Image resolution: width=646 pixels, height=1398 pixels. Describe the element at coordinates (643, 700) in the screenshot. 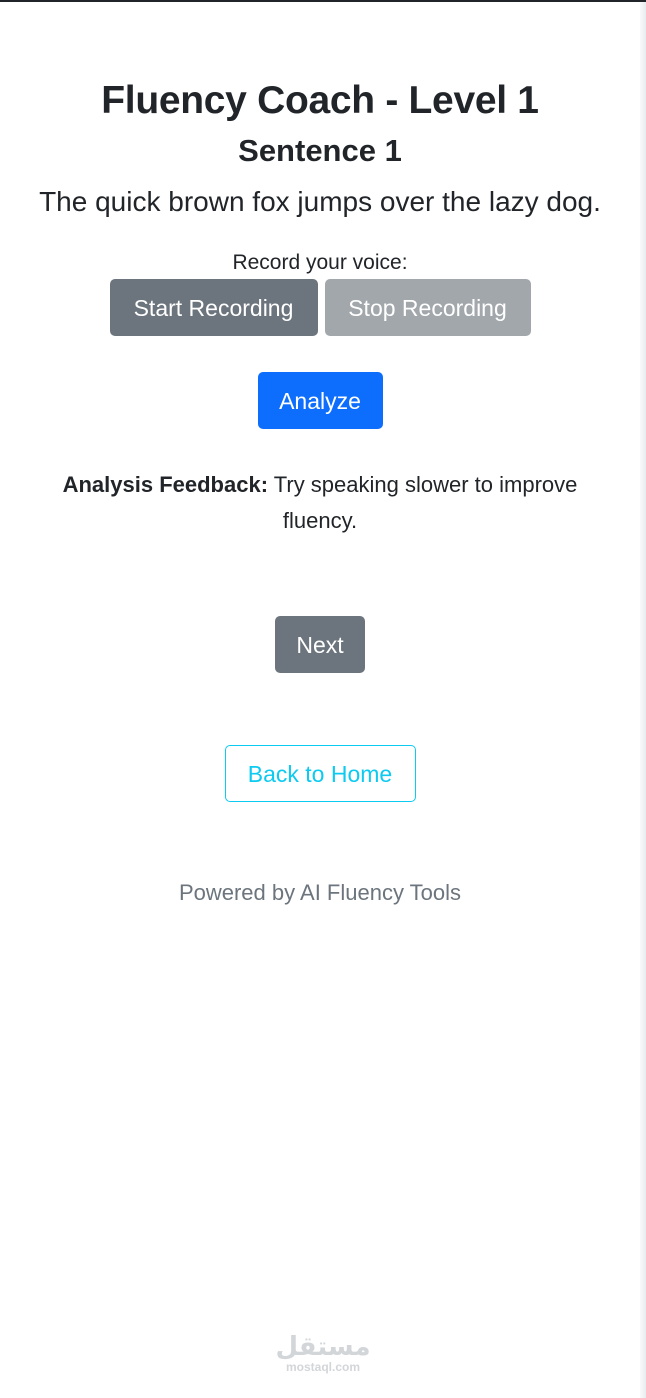

I see `scrollbar-edge` at that location.